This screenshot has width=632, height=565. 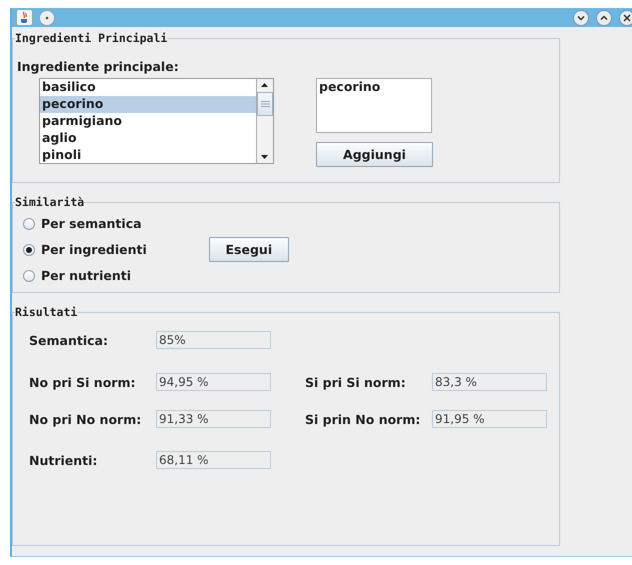 What do you see at coordinates (374, 154) in the screenshot?
I see `add-button: Aggiungi` at bounding box center [374, 154].